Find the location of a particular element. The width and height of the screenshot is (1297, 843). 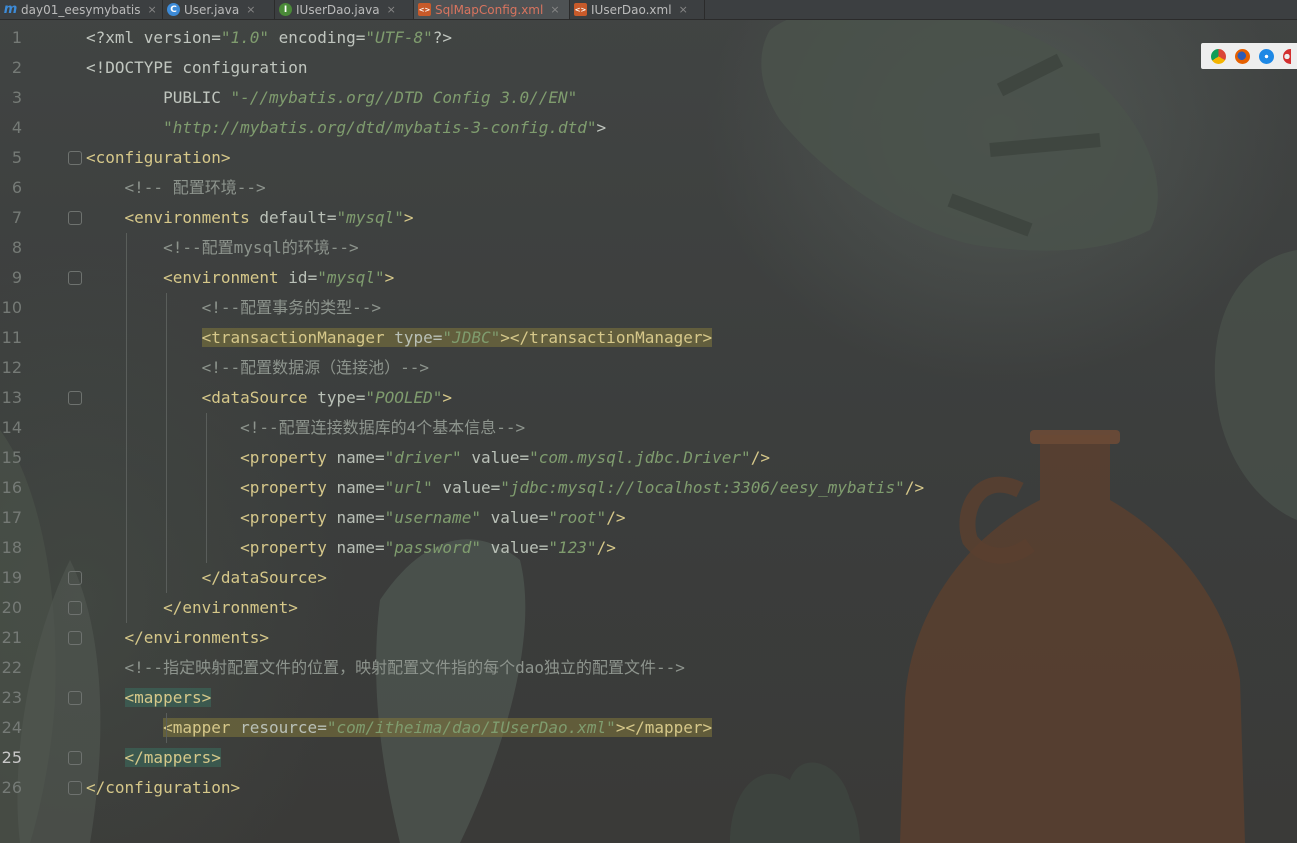

line-number: 22 is located at coordinates (11, 667).